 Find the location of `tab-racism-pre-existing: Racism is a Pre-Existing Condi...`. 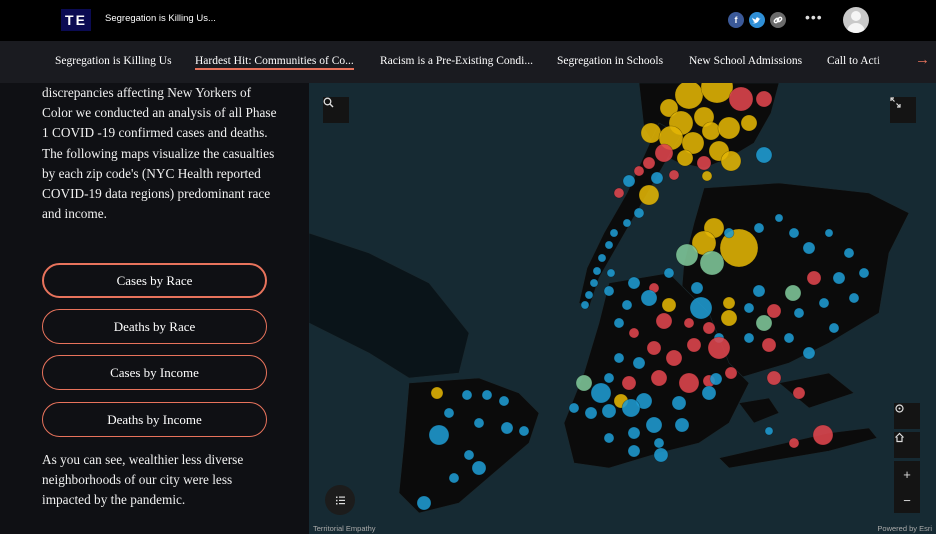

tab-racism-pre-existing: Racism is a Pre-Existing Condi... is located at coordinates (456, 61).